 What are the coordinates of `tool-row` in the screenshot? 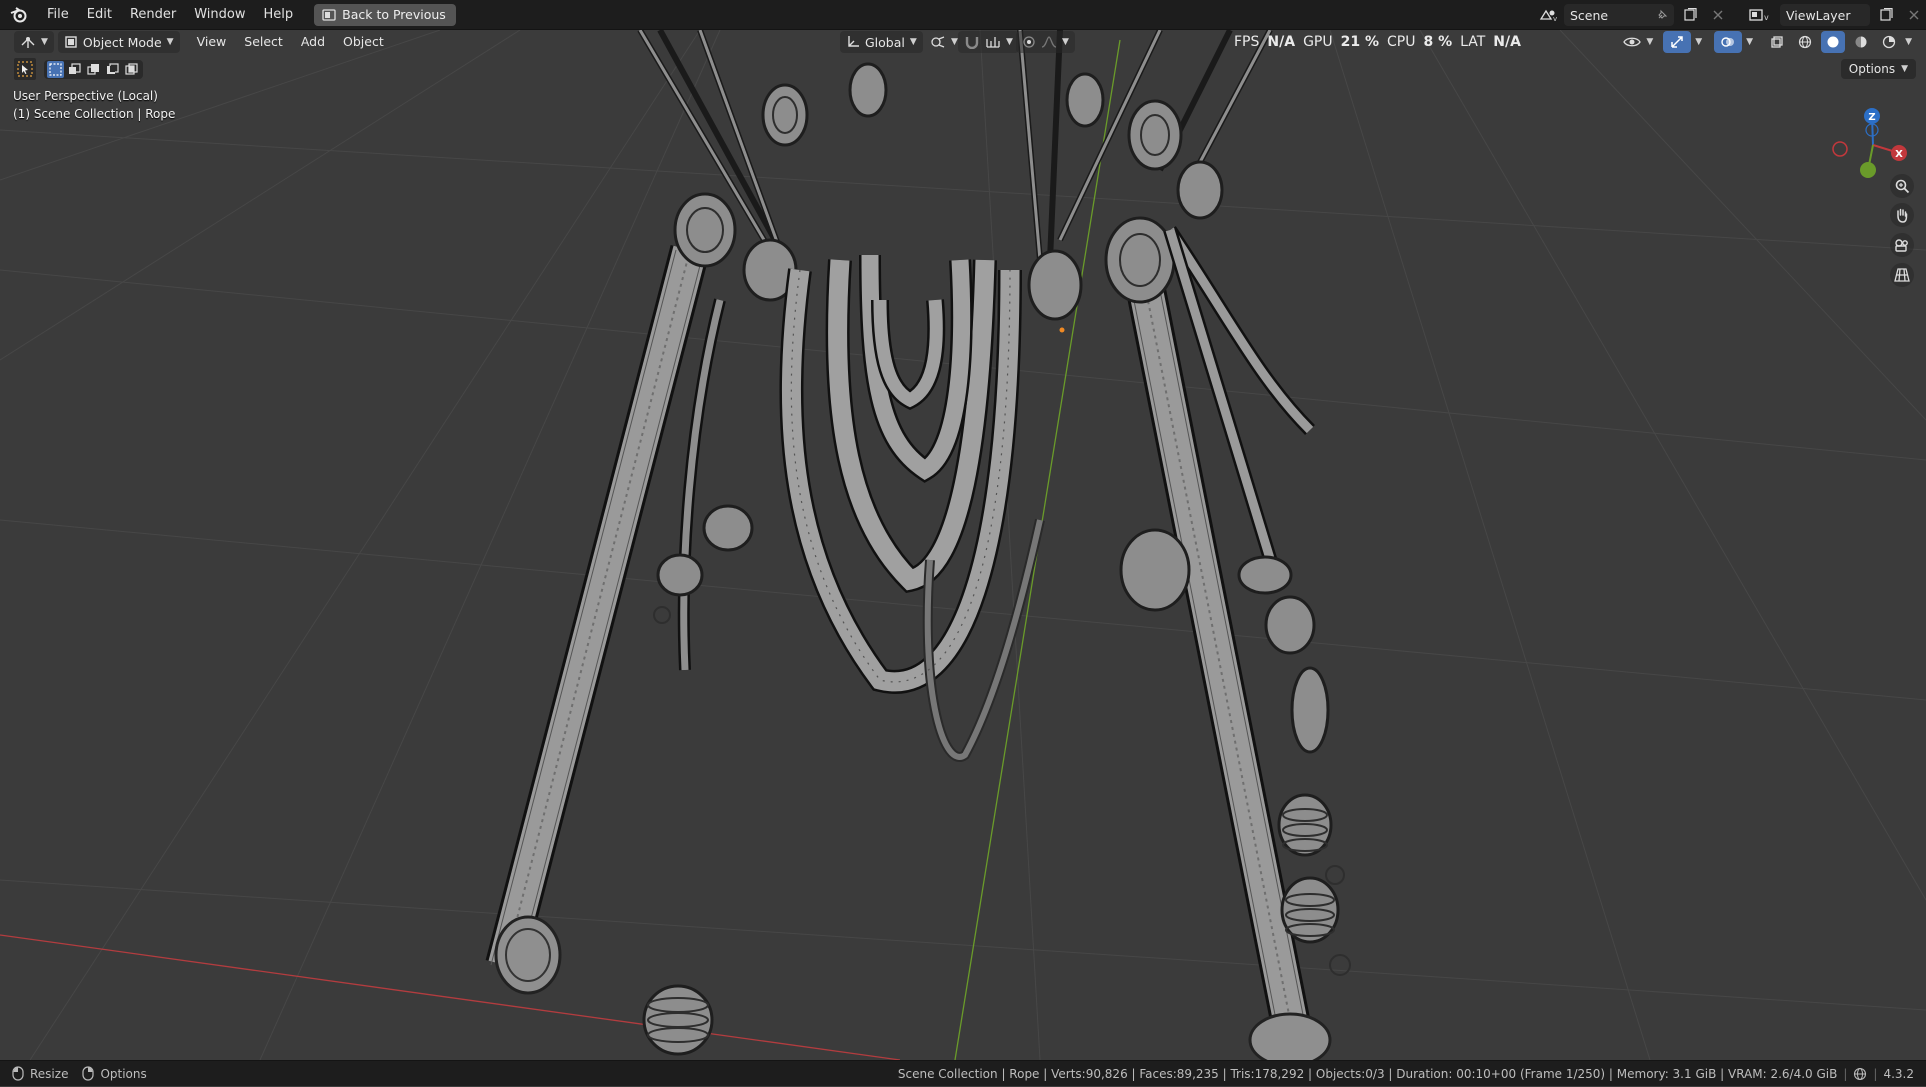 It's located at (78, 69).